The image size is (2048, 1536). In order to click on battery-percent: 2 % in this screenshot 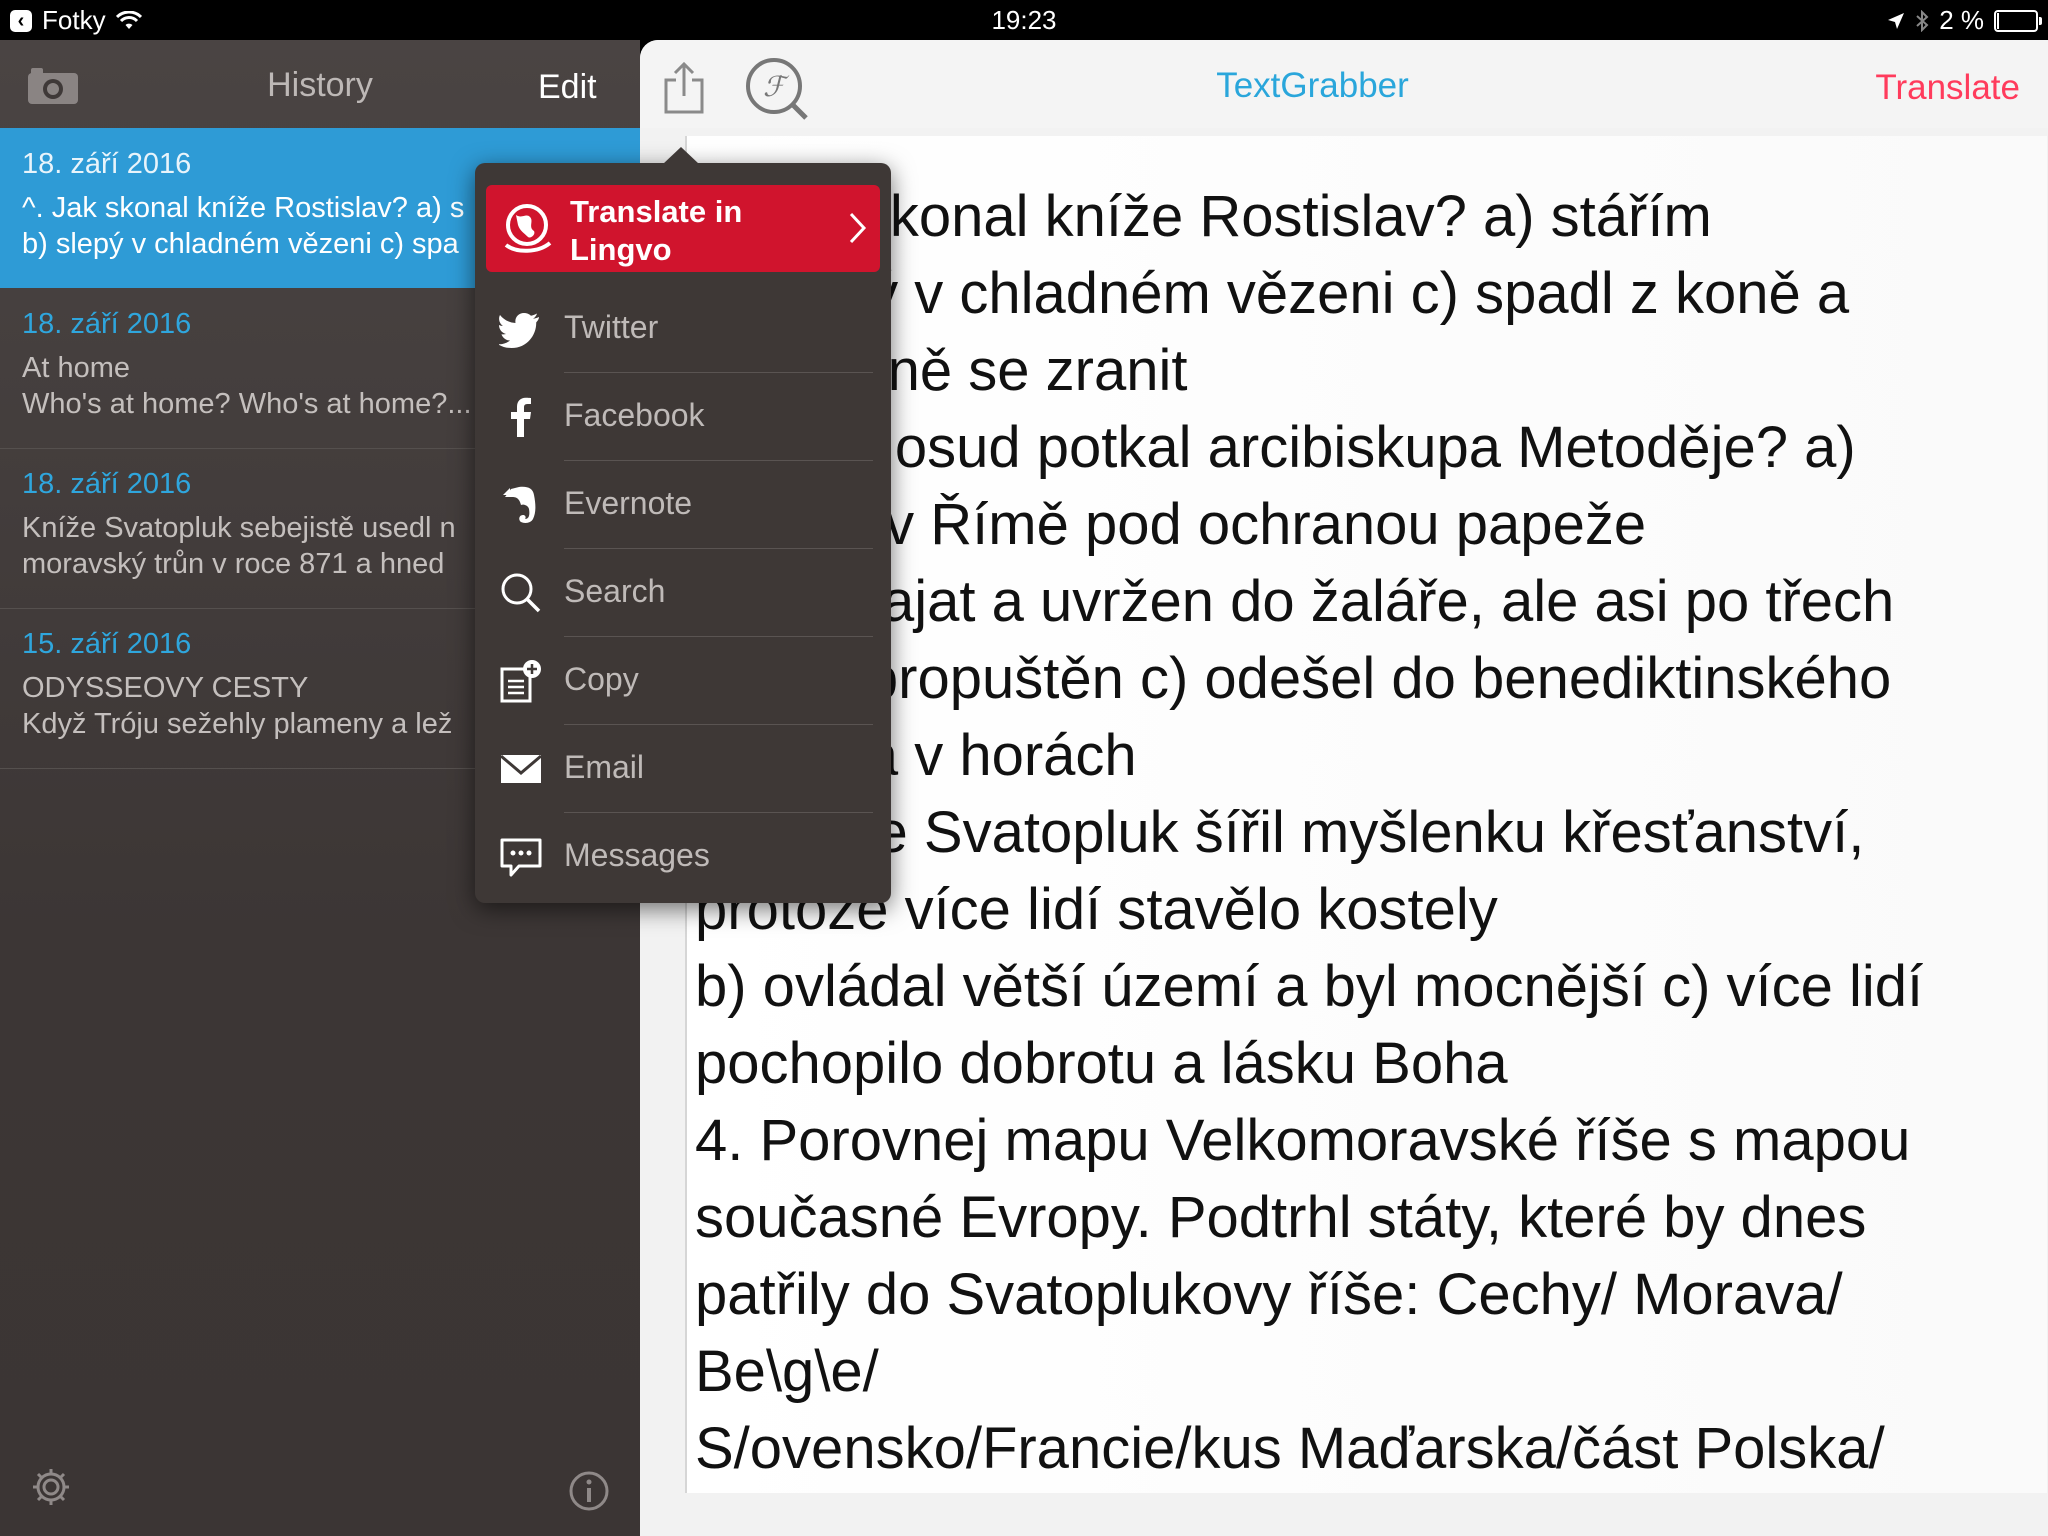, I will do `click(1961, 20)`.